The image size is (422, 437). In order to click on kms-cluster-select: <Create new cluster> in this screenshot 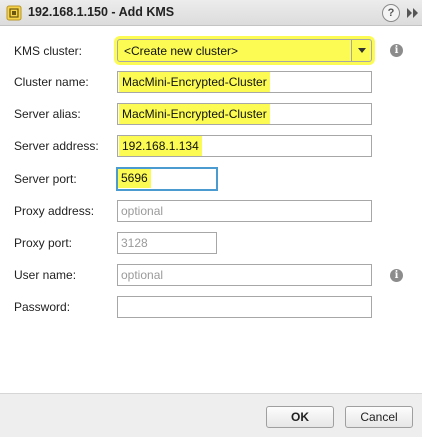, I will do `click(244, 50)`.